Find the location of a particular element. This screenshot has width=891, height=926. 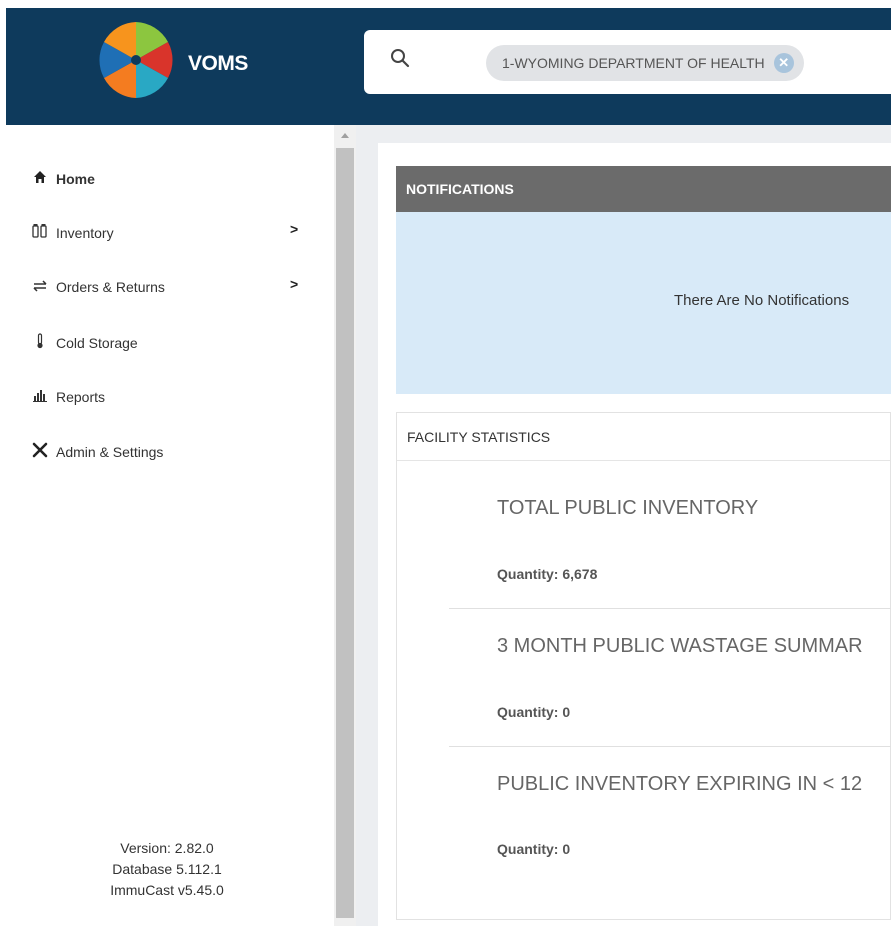

scrollbar-thumb is located at coordinates (345, 533).